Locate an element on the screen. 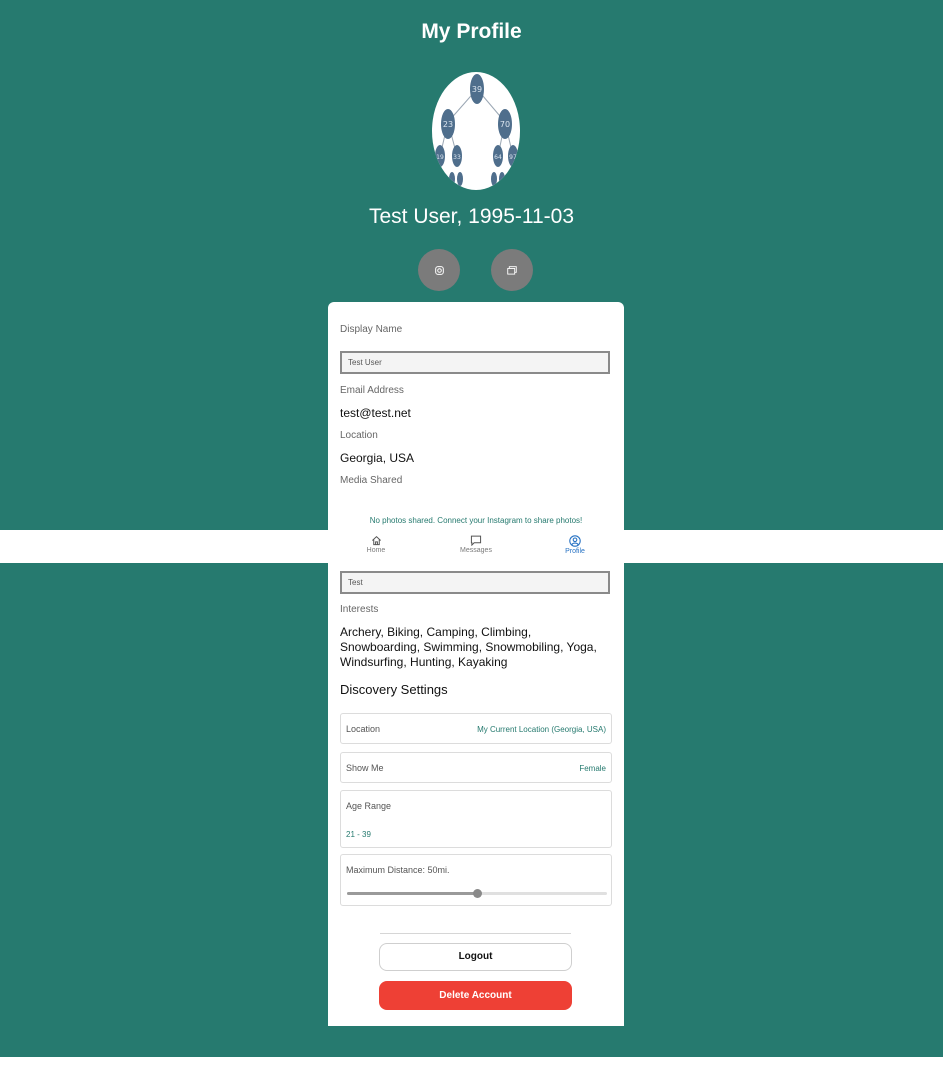 The height and width of the screenshot is (1080, 943). instagram-icon is located at coordinates (439, 270).